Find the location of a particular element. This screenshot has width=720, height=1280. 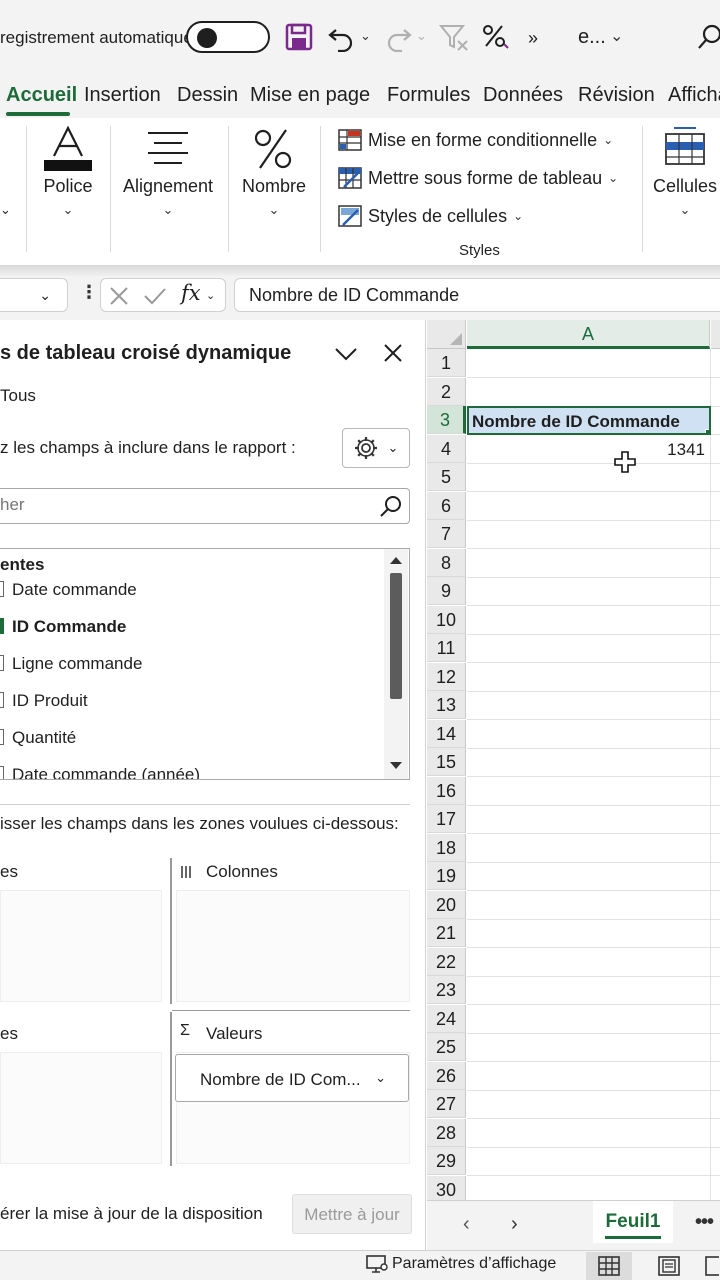

tab-insertion: Insertion is located at coordinates (122, 95).